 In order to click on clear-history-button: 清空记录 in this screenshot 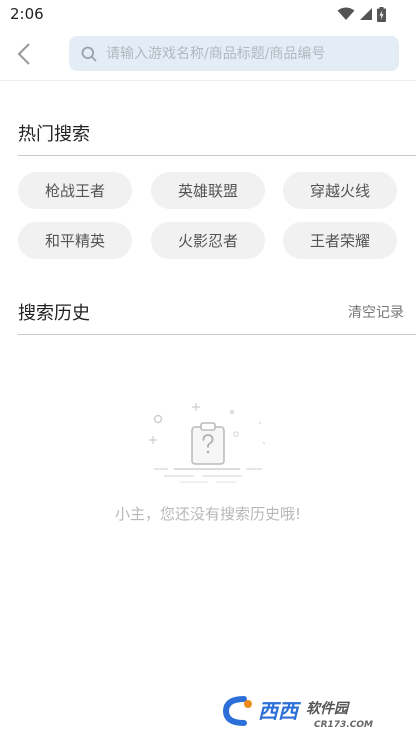, I will do `click(376, 312)`.